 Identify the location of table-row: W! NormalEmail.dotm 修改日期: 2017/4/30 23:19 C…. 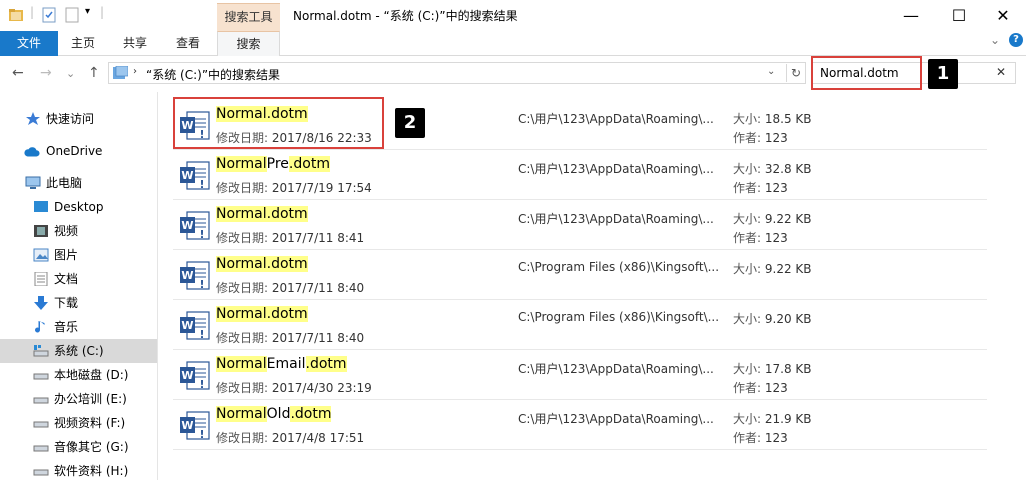
(580, 375).